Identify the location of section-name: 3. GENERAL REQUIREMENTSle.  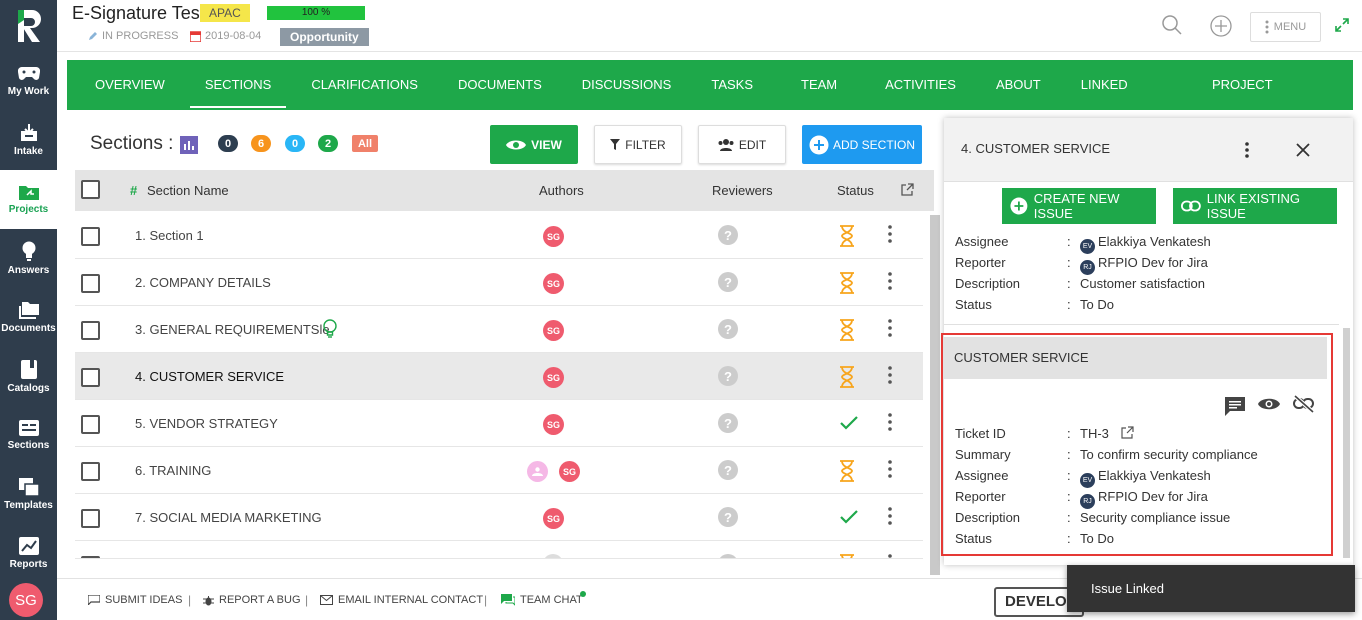
(232, 329).